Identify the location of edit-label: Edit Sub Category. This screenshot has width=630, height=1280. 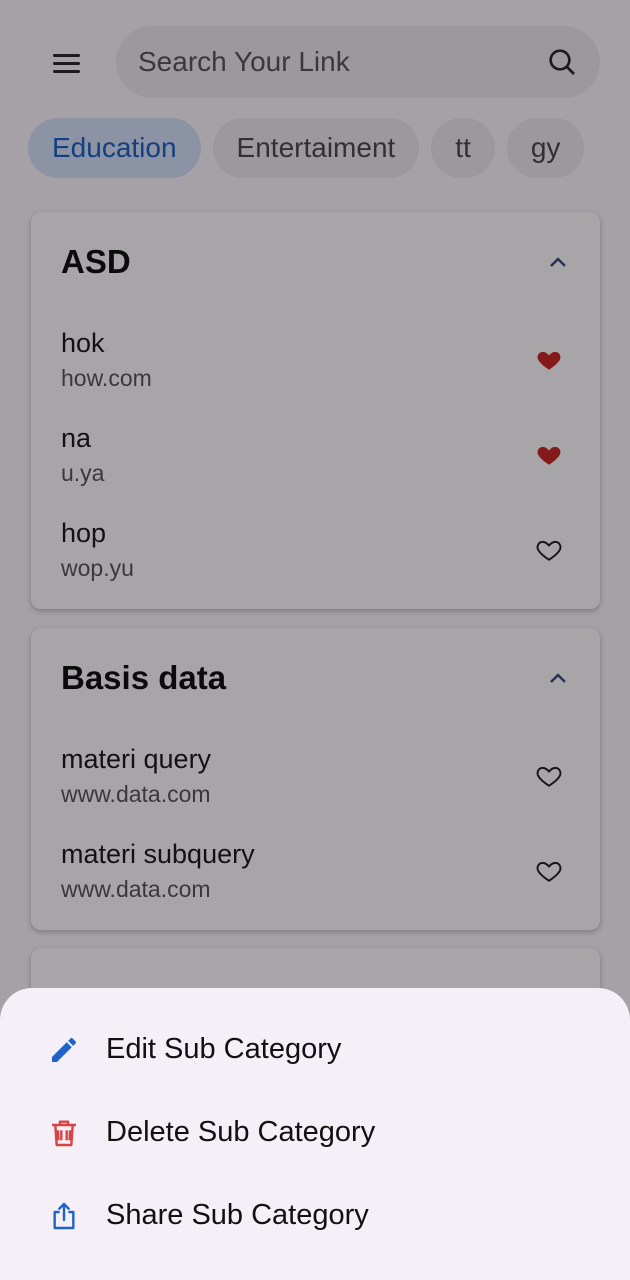
(224, 1049).